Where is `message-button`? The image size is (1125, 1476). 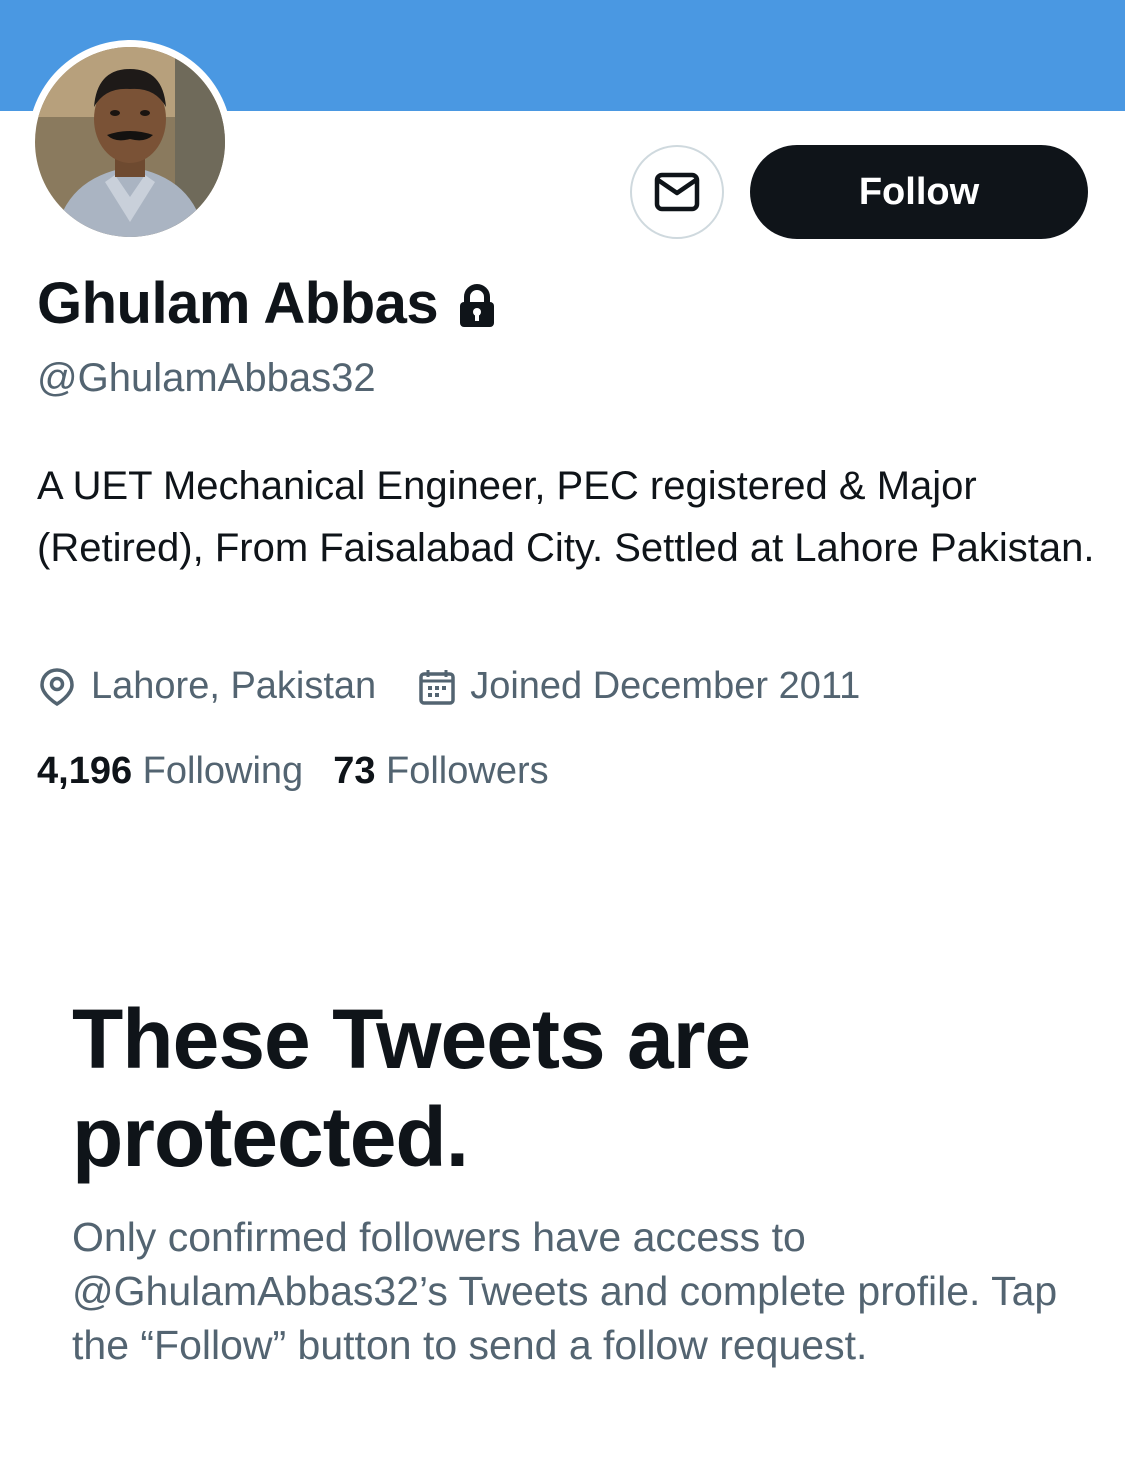 message-button is located at coordinates (677, 192).